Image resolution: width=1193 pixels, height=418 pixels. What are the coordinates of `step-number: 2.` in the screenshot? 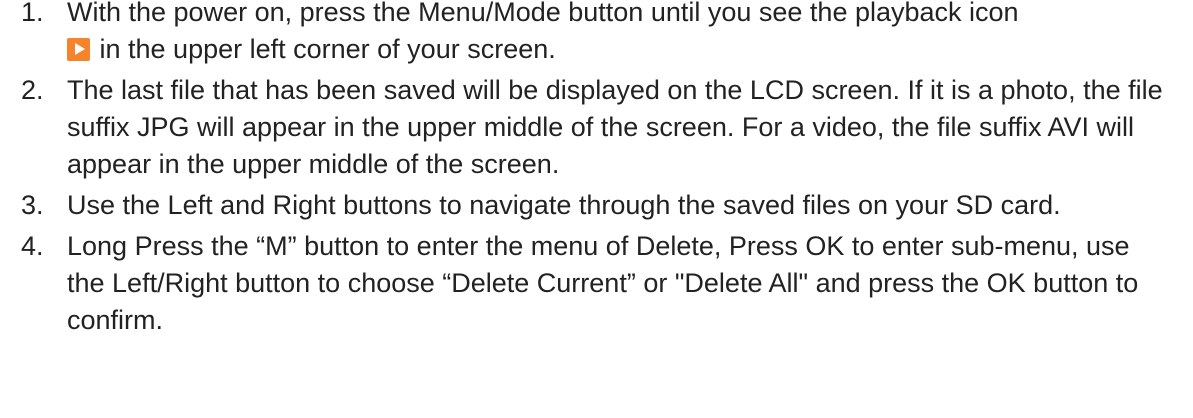 It's located at (32, 90).